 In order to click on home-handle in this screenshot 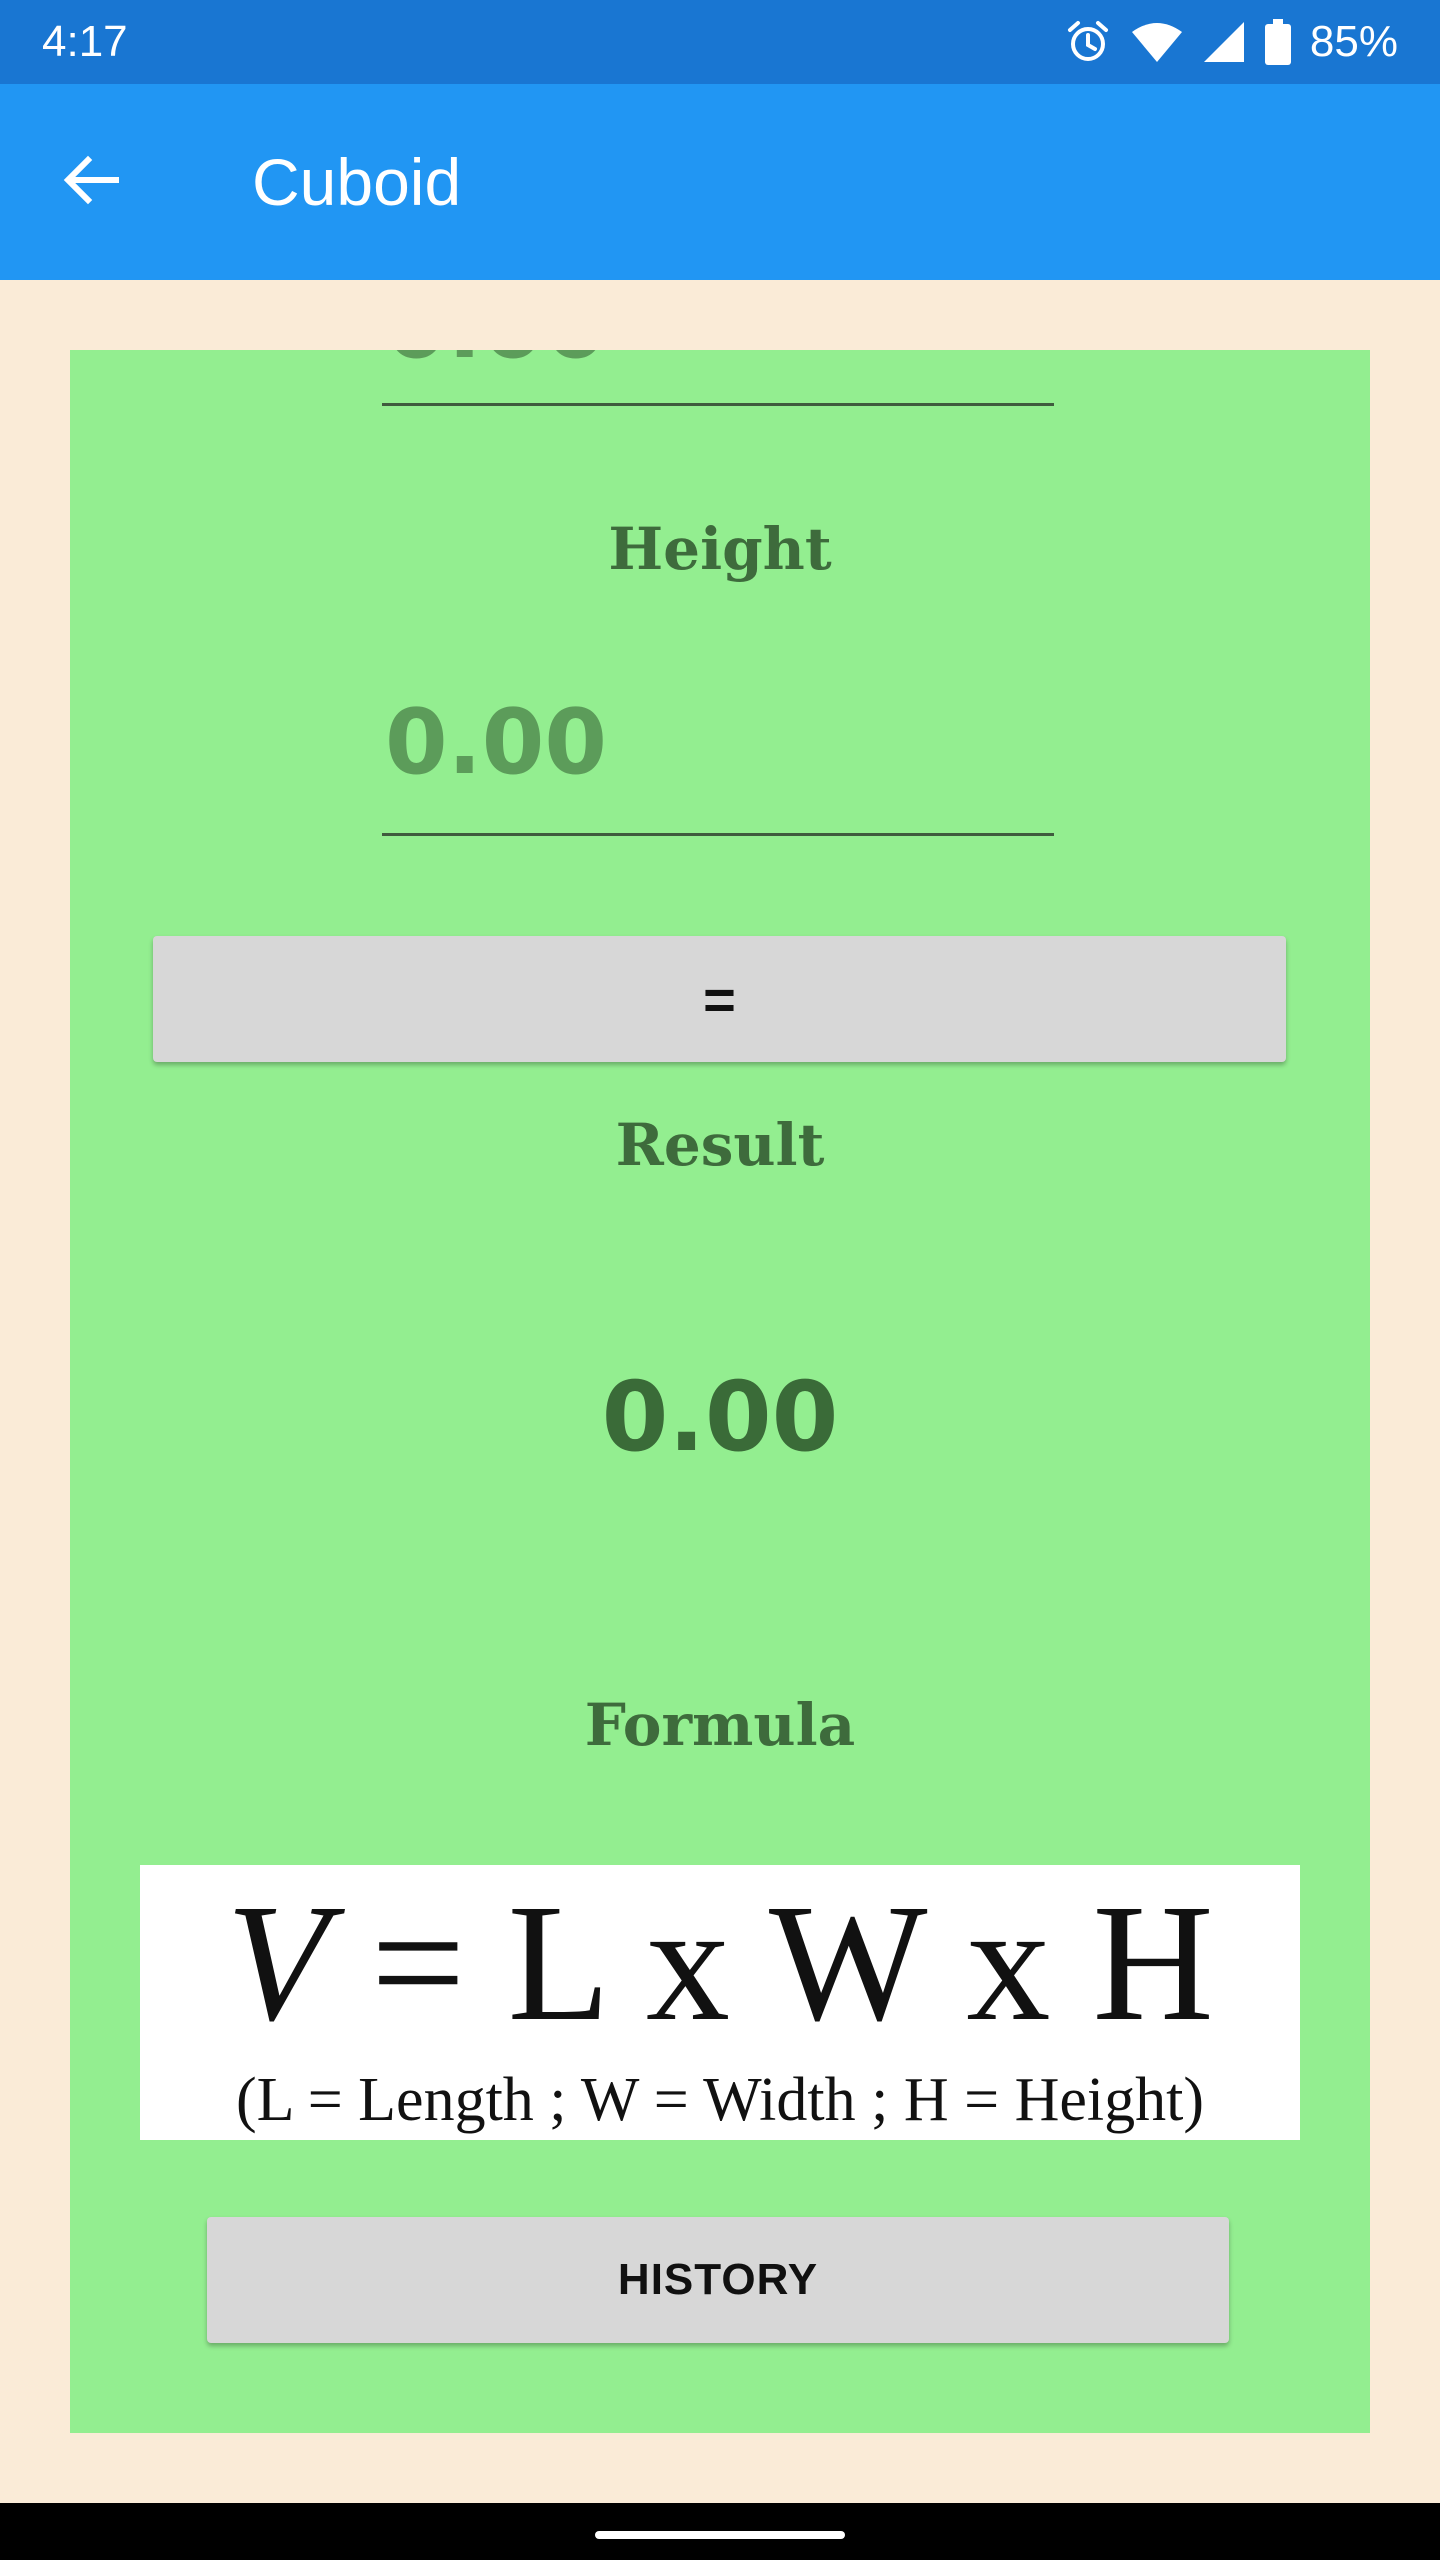, I will do `click(720, 2535)`.